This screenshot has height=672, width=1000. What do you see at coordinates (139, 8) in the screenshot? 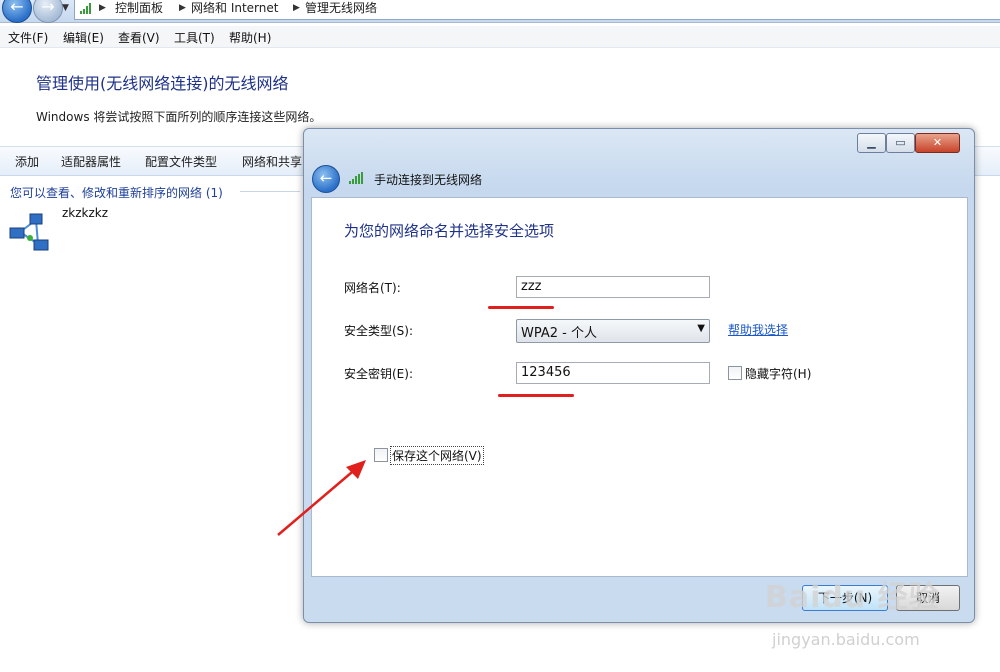
I see `breadcrumb-control-panel: 控制面板` at bounding box center [139, 8].